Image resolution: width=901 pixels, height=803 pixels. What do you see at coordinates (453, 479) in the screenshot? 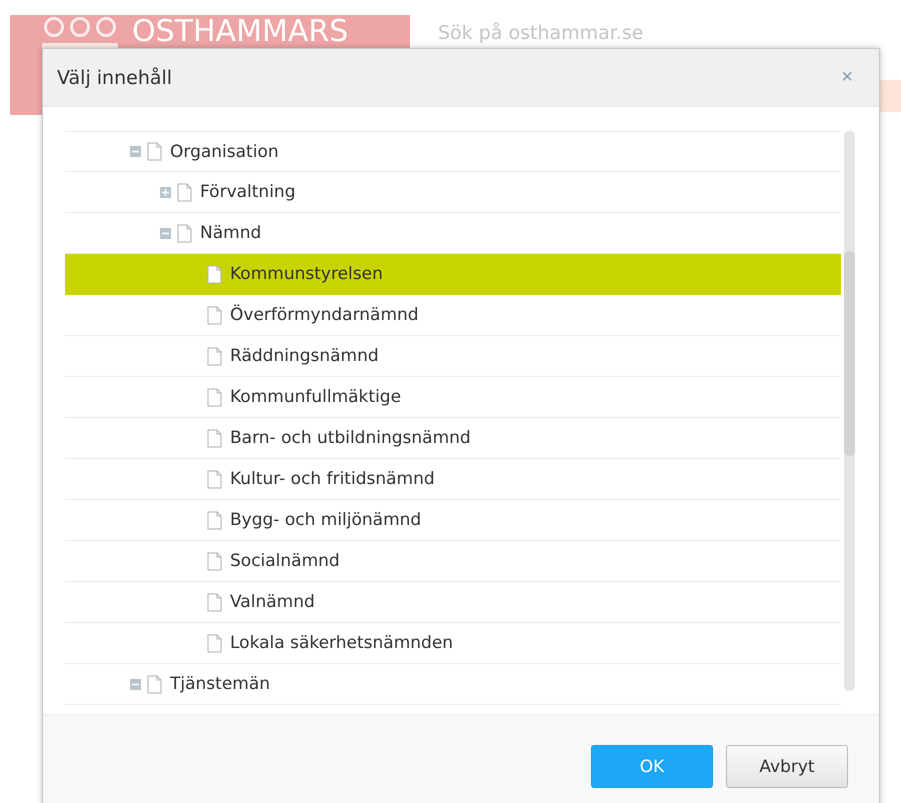
I see `tree-item: Kultur- och fritidsnämnd` at bounding box center [453, 479].